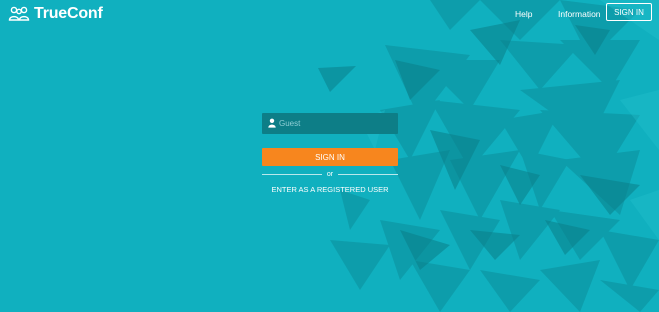  I want to click on divider-line-left, so click(292, 174).